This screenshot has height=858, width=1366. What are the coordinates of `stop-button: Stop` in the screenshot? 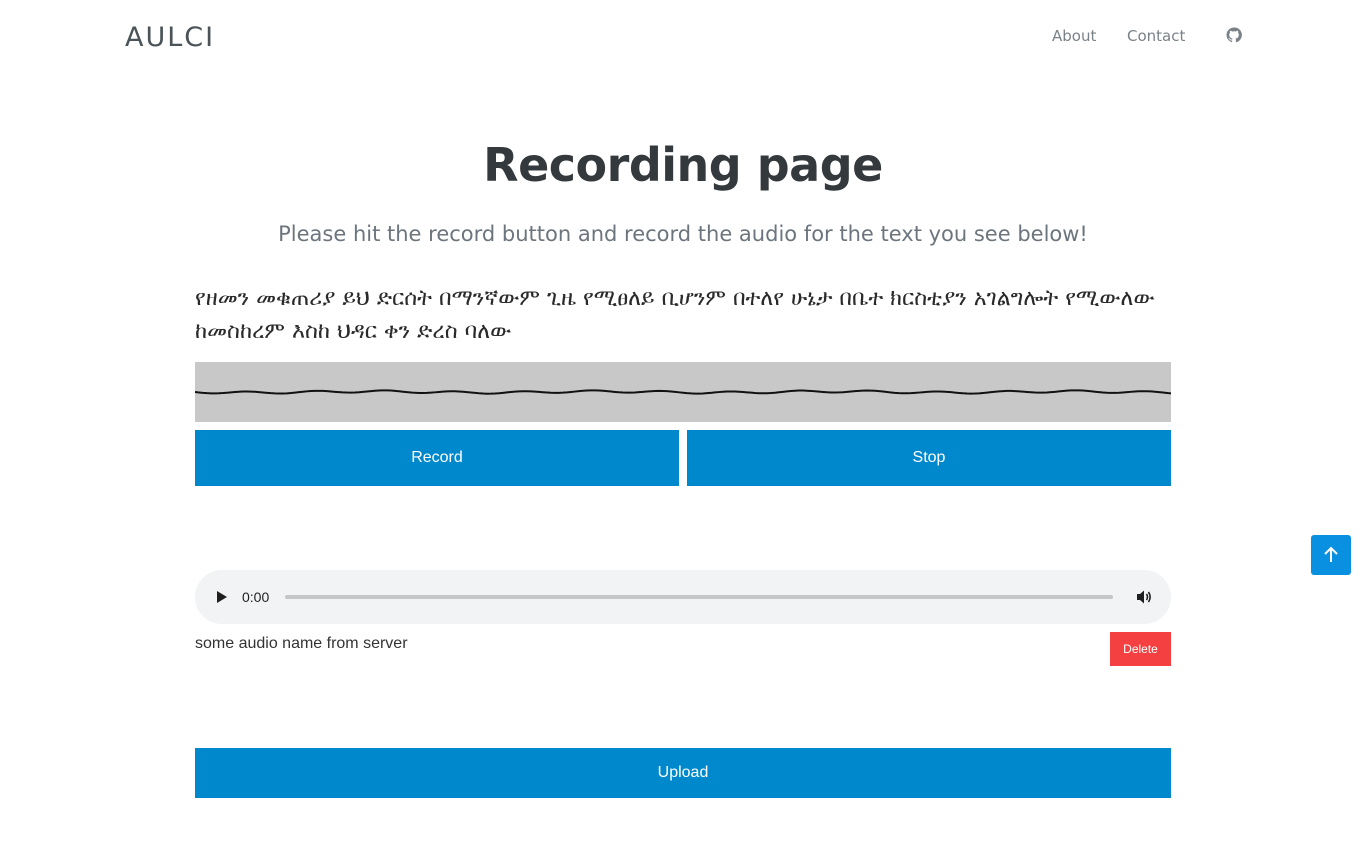 It's located at (929, 458).